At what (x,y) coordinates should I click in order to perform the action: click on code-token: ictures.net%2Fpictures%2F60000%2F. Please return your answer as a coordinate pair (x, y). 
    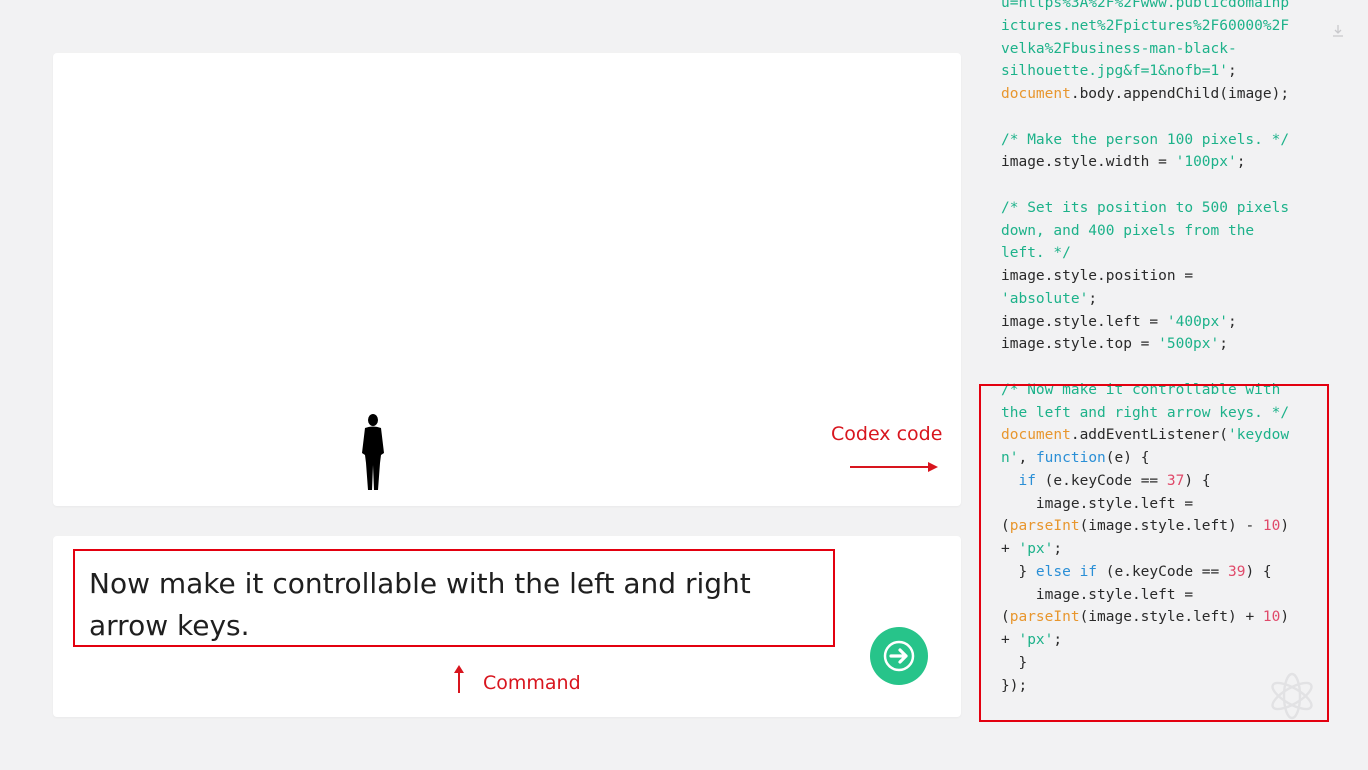
    Looking at the image, I should click on (1145, 25).